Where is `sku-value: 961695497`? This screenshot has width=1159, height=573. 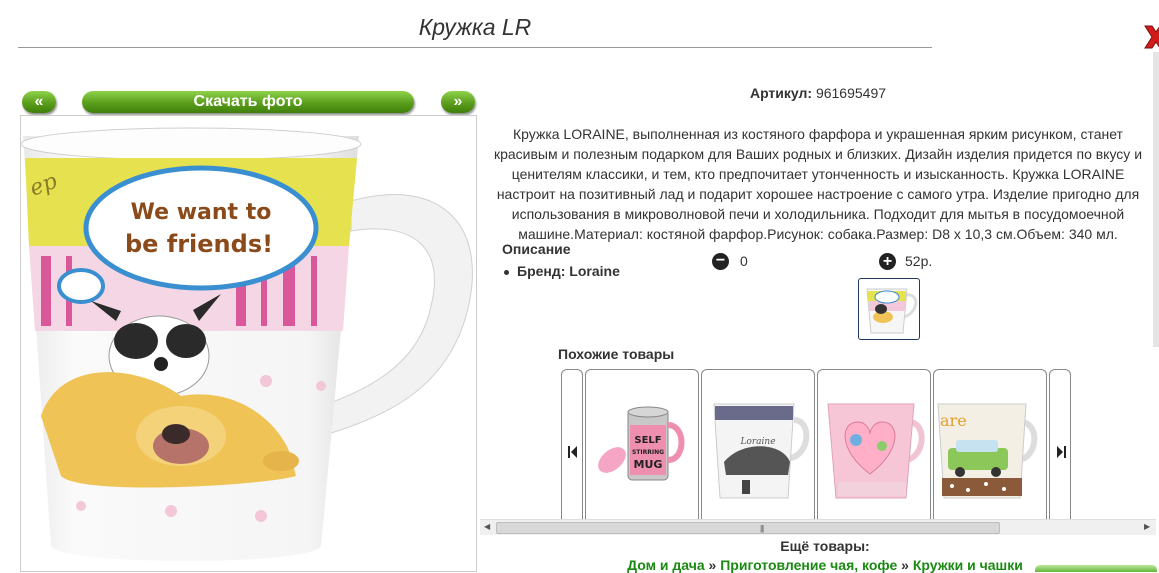
sku-value: 961695497 is located at coordinates (851, 93).